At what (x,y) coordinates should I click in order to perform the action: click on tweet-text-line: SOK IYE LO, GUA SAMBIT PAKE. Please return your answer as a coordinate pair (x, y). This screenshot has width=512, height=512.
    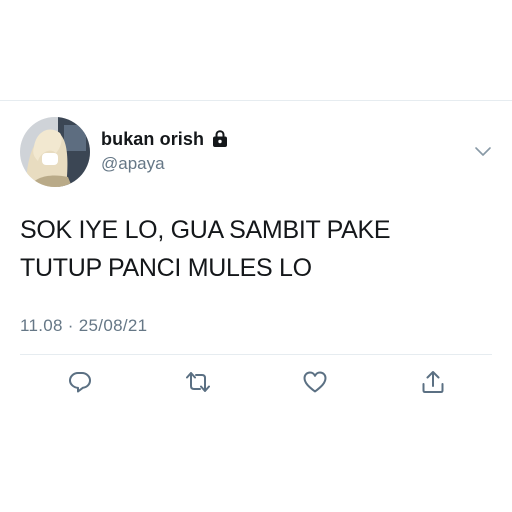
    Looking at the image, I should click on (205, 230).